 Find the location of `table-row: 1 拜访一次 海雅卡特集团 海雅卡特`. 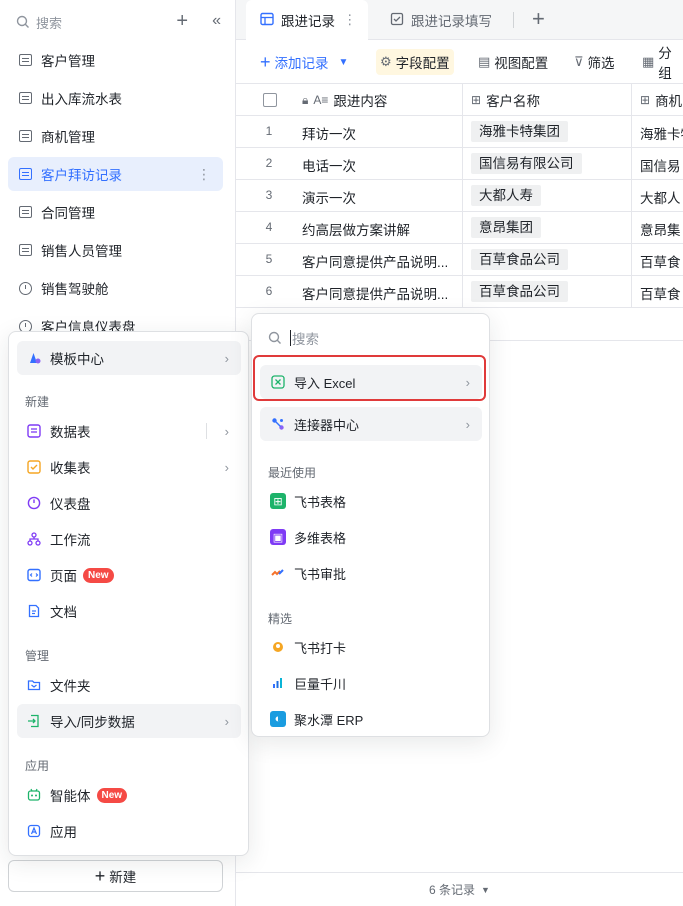

table-row: 1 拜访一次 海雅卡特集团 海雅卡特 is located at coordinates (459, 132).